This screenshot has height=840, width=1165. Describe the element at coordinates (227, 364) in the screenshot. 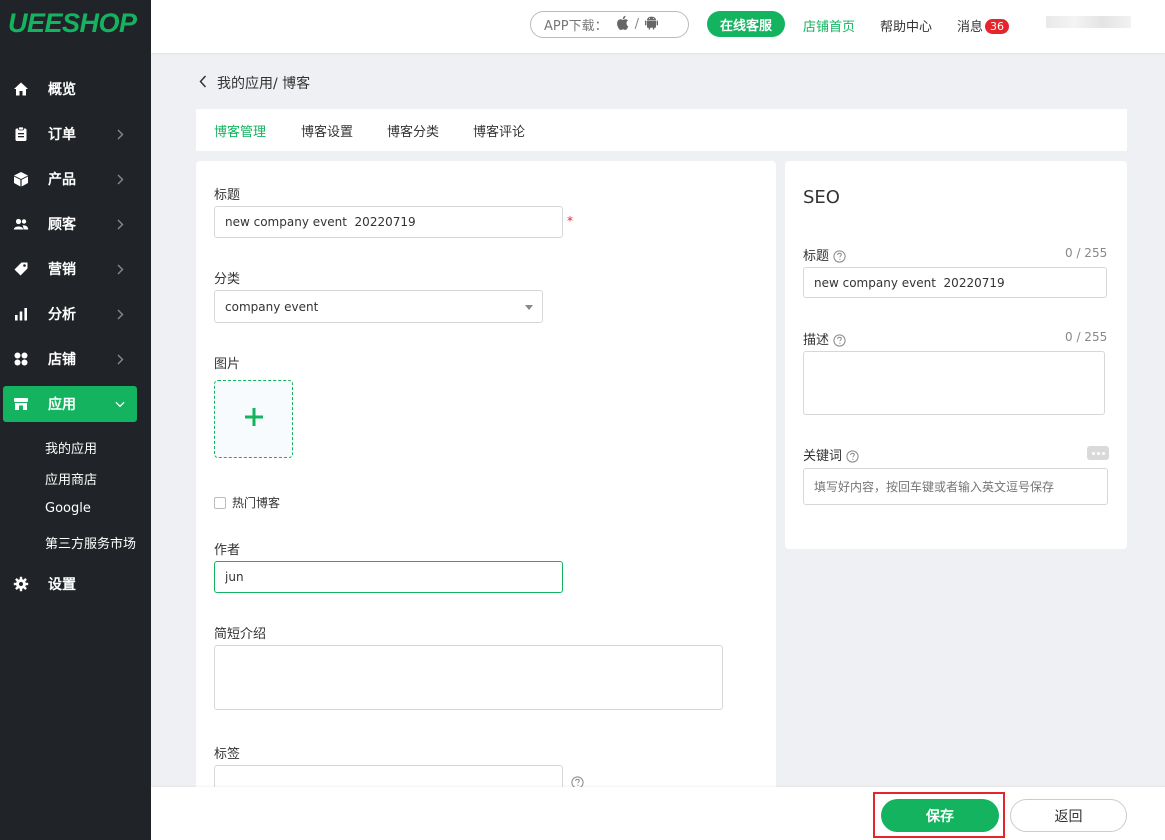

I see `image-label: 图片` at that location.